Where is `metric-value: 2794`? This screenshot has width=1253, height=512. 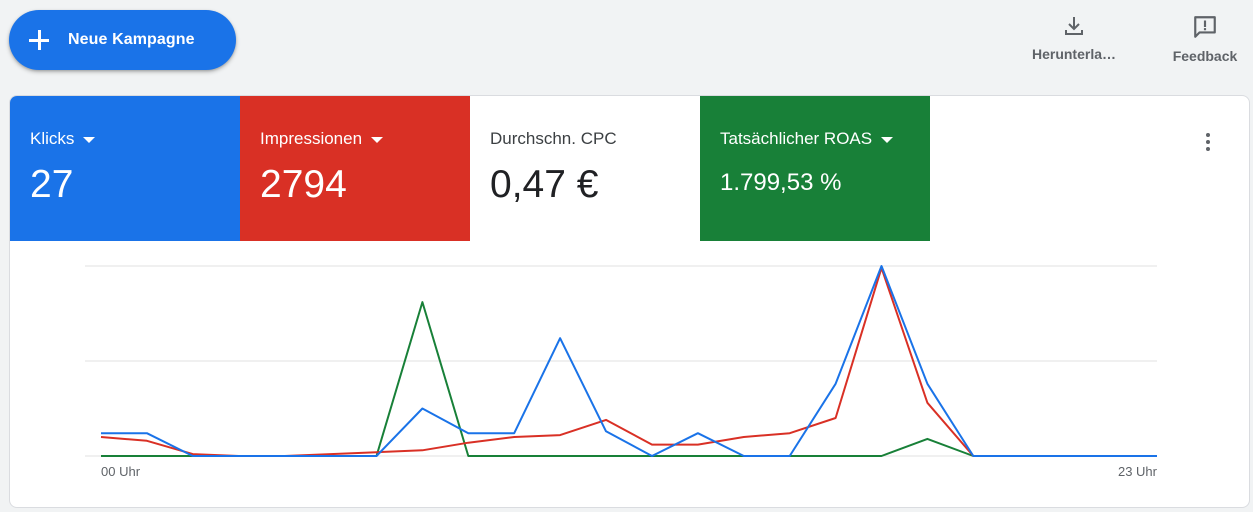 metric-value: 2794 is located at coordinates (303, 184).